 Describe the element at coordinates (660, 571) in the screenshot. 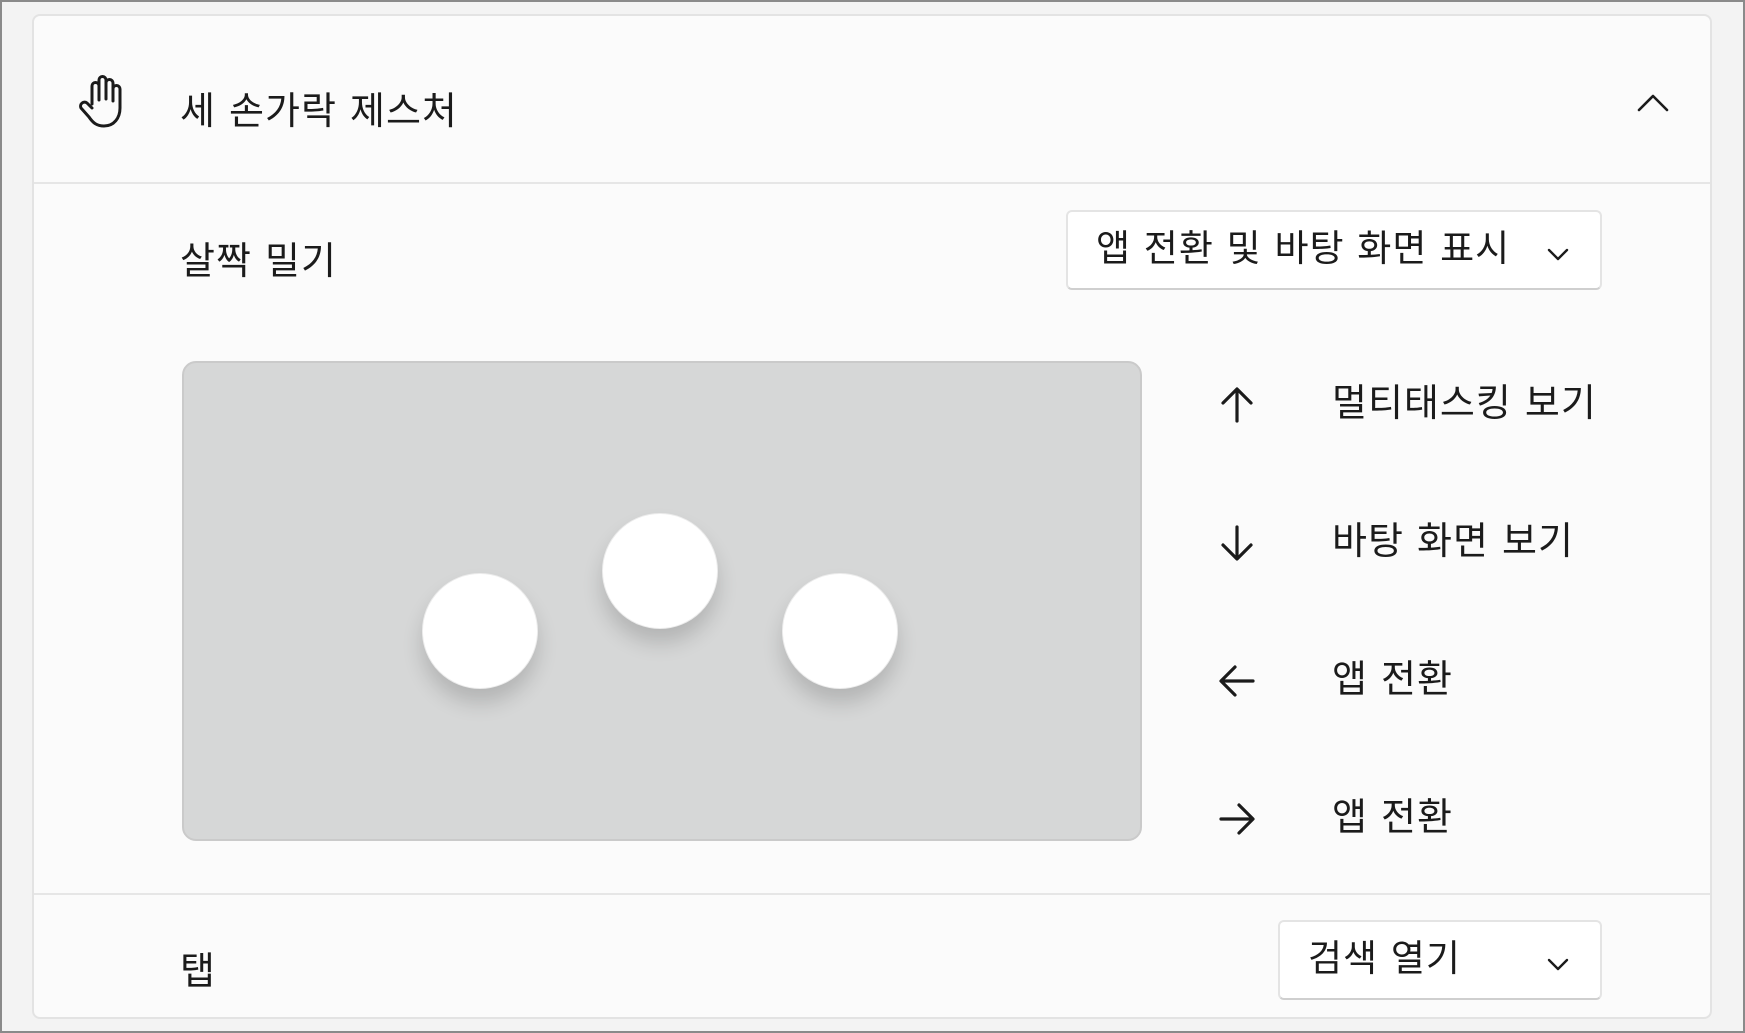

I see `finger-dot-middle` at that location.